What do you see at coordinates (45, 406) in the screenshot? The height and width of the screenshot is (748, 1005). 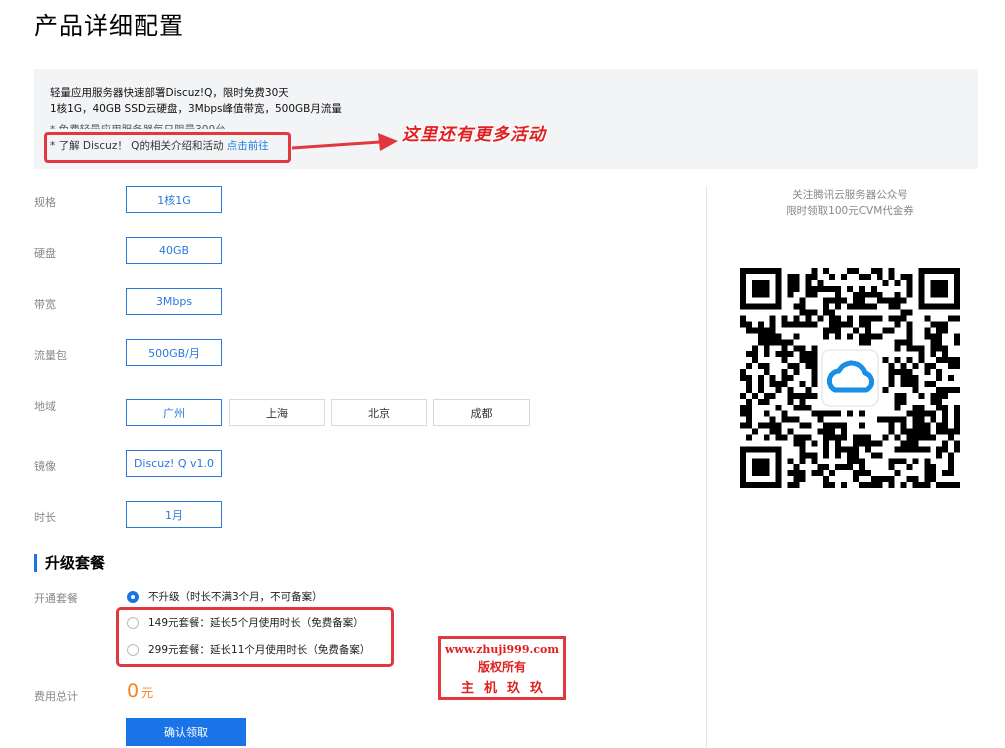 I see `region-label: 地域` at bounding box center [45, 406].